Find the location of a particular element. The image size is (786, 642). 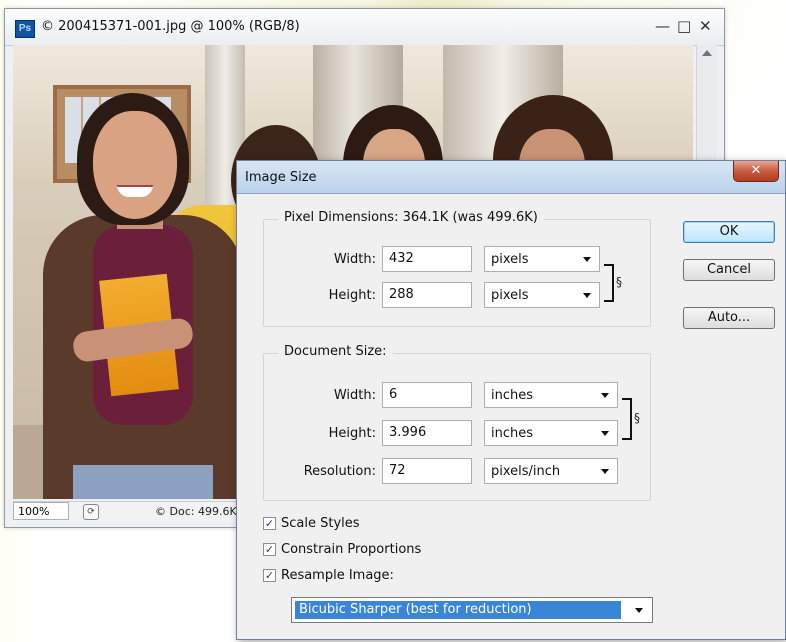

dialog-title-bar: Image Size ✕ is located at coordinates (511, 177).